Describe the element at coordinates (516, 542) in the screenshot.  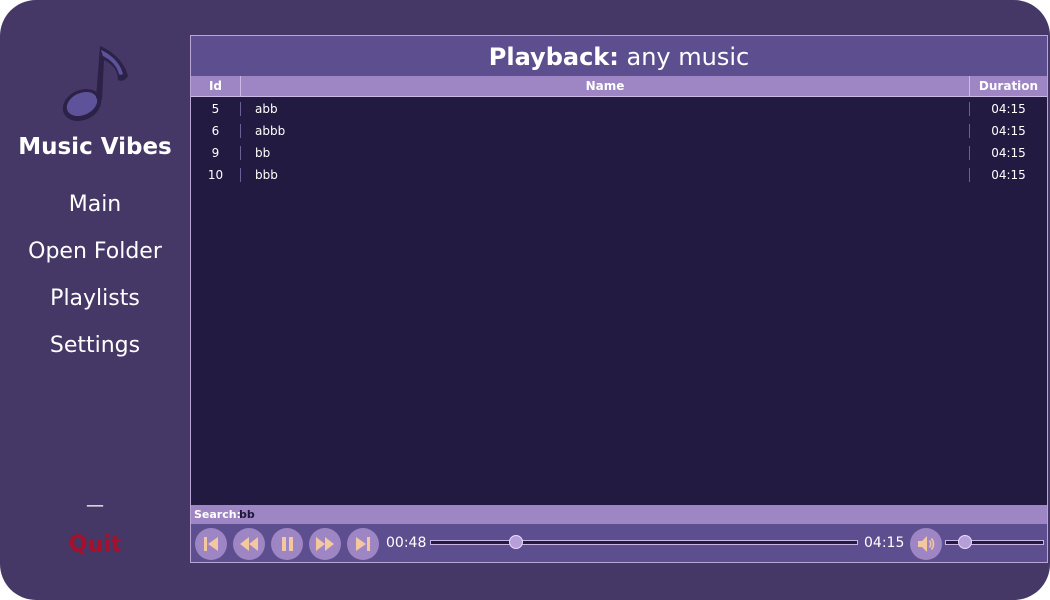
I see `seek-slider-thumb` at that location.